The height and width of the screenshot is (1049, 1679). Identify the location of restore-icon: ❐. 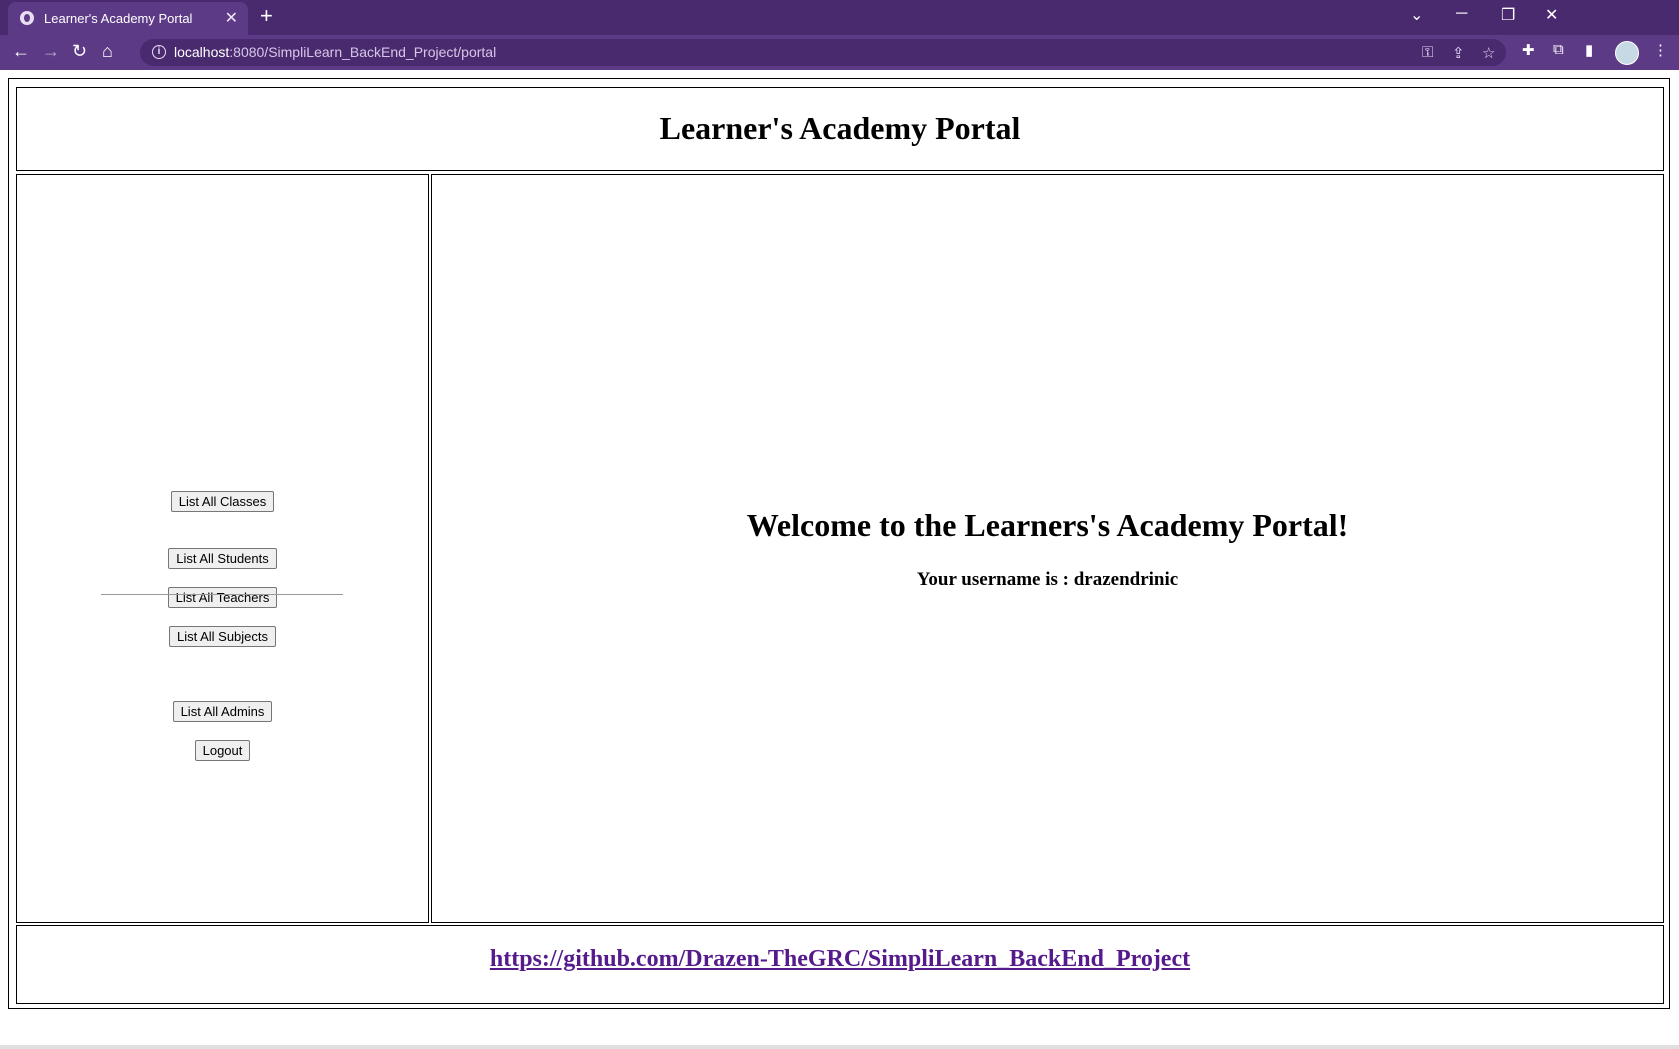
(1508, 15).